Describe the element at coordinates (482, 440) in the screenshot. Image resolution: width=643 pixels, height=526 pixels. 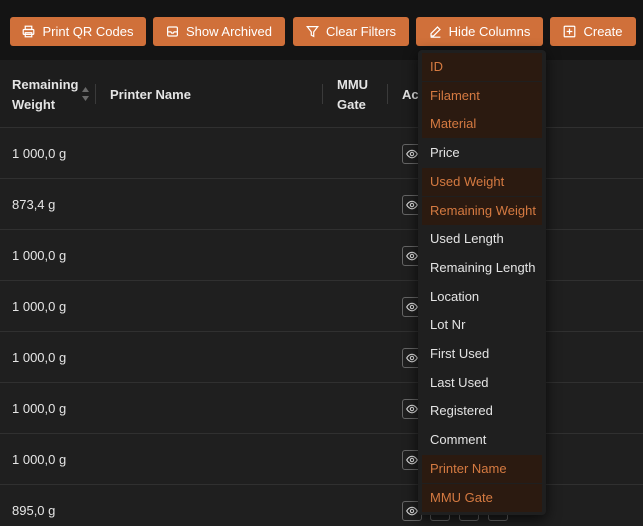
I see `column-option-comment: Comment` at that location.